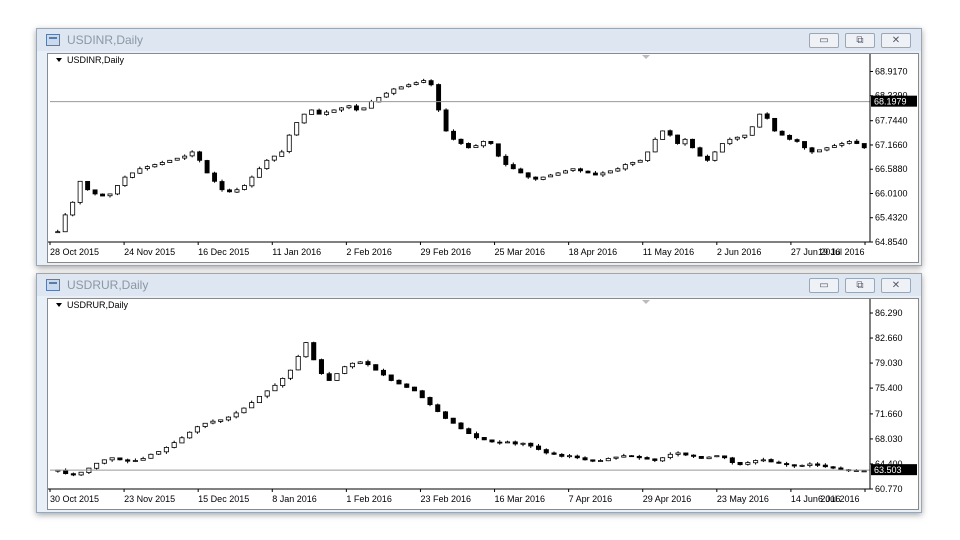  Describe the element at coordinates (369, 499) in the screenshot. I see `time-tick-label: 1 Feb 2016` at that location.